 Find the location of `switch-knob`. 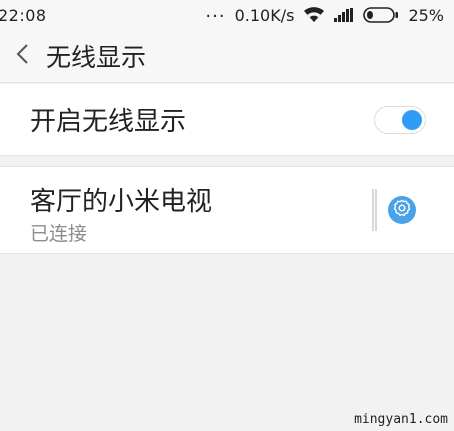

switch-knob is located at coordinates (412, 119).